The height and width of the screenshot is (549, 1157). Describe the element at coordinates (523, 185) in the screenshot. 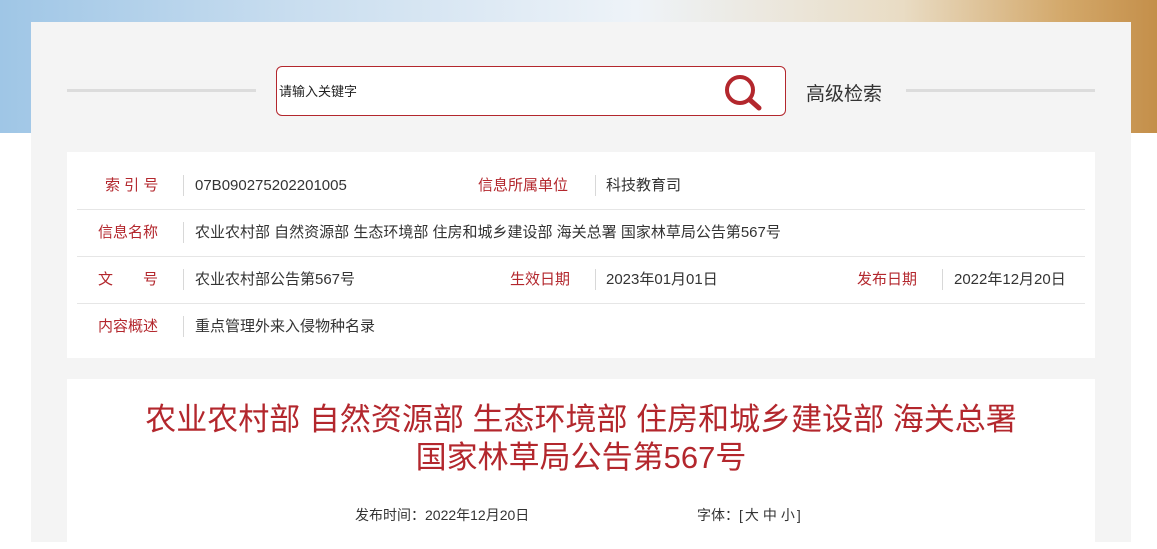

I see `unit-label: 信息所属单位` at that location.